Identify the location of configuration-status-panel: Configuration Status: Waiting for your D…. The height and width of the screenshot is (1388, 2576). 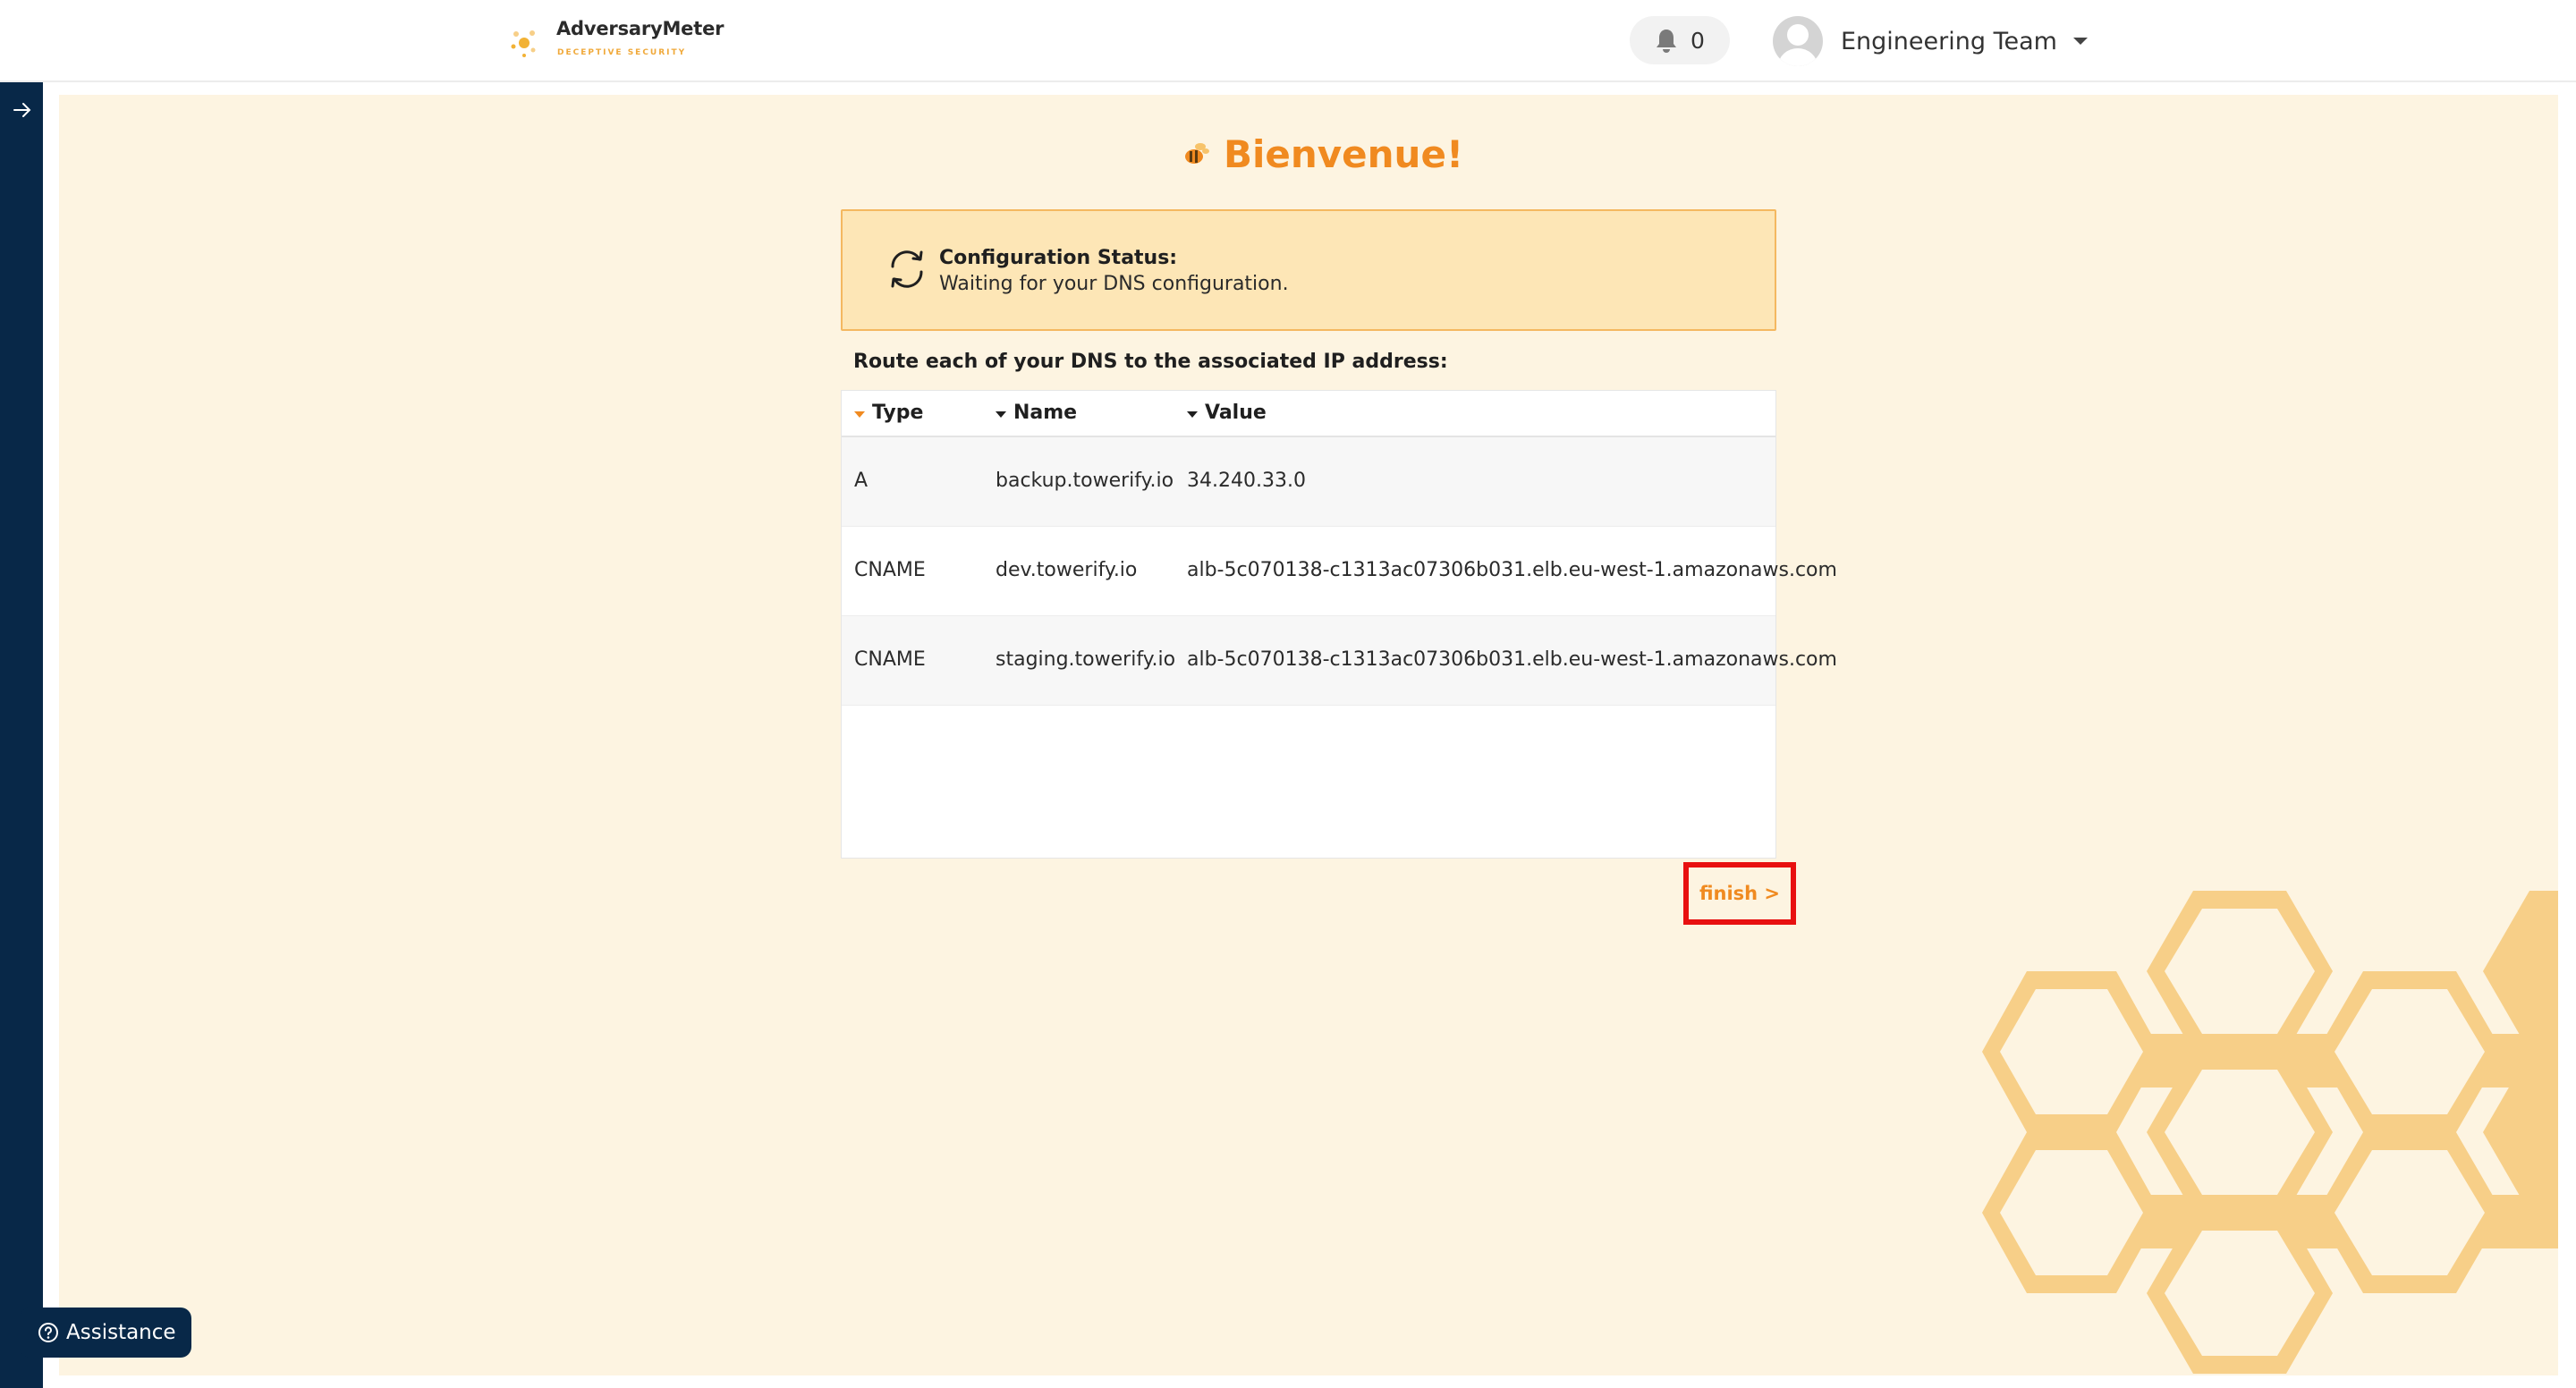
(1308, 270).